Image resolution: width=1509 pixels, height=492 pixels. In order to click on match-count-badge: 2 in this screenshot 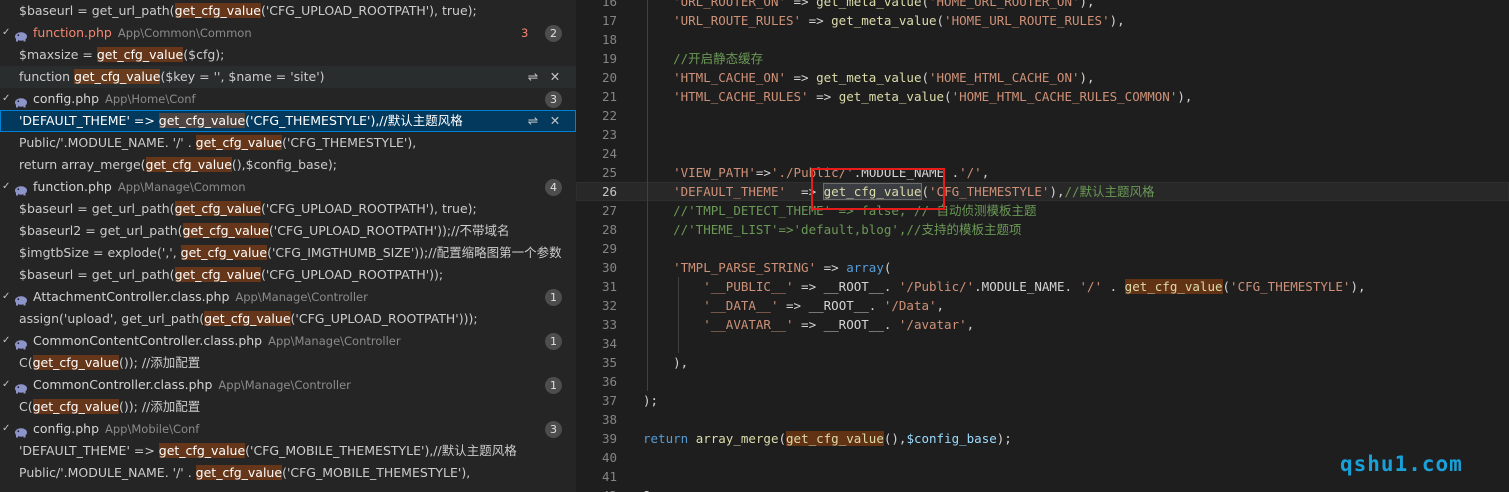, I will do `click(553, 33)`.